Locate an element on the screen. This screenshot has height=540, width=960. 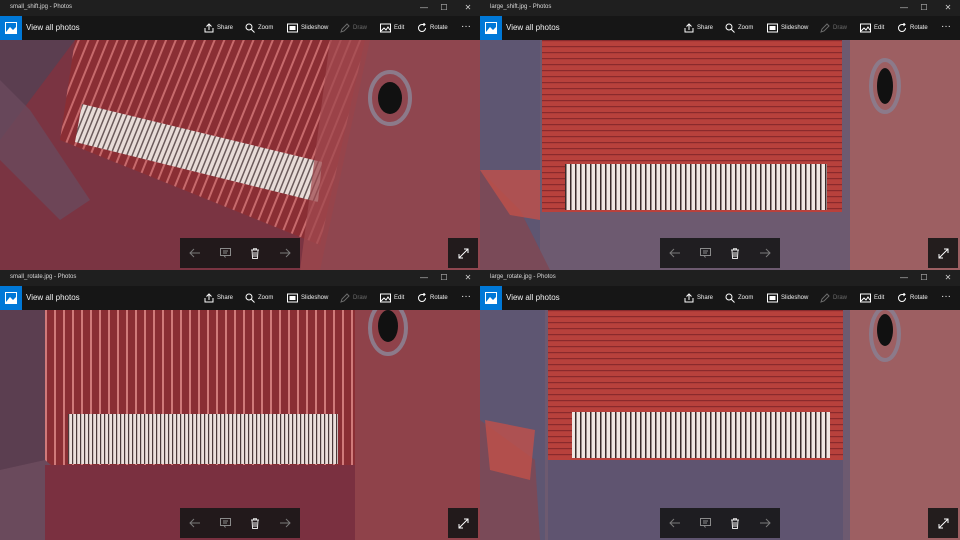
share-label: Share is located at coordinates (225, 298).